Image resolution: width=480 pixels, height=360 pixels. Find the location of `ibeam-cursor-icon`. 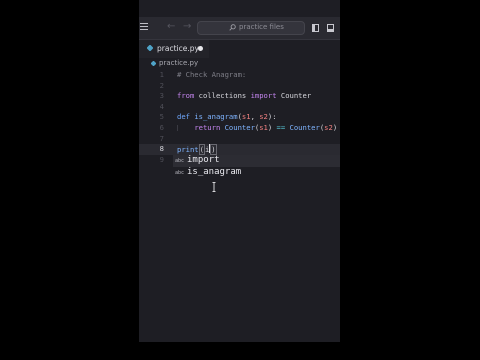

ibeam-cursor-icon is located at coordinates (214, 187).